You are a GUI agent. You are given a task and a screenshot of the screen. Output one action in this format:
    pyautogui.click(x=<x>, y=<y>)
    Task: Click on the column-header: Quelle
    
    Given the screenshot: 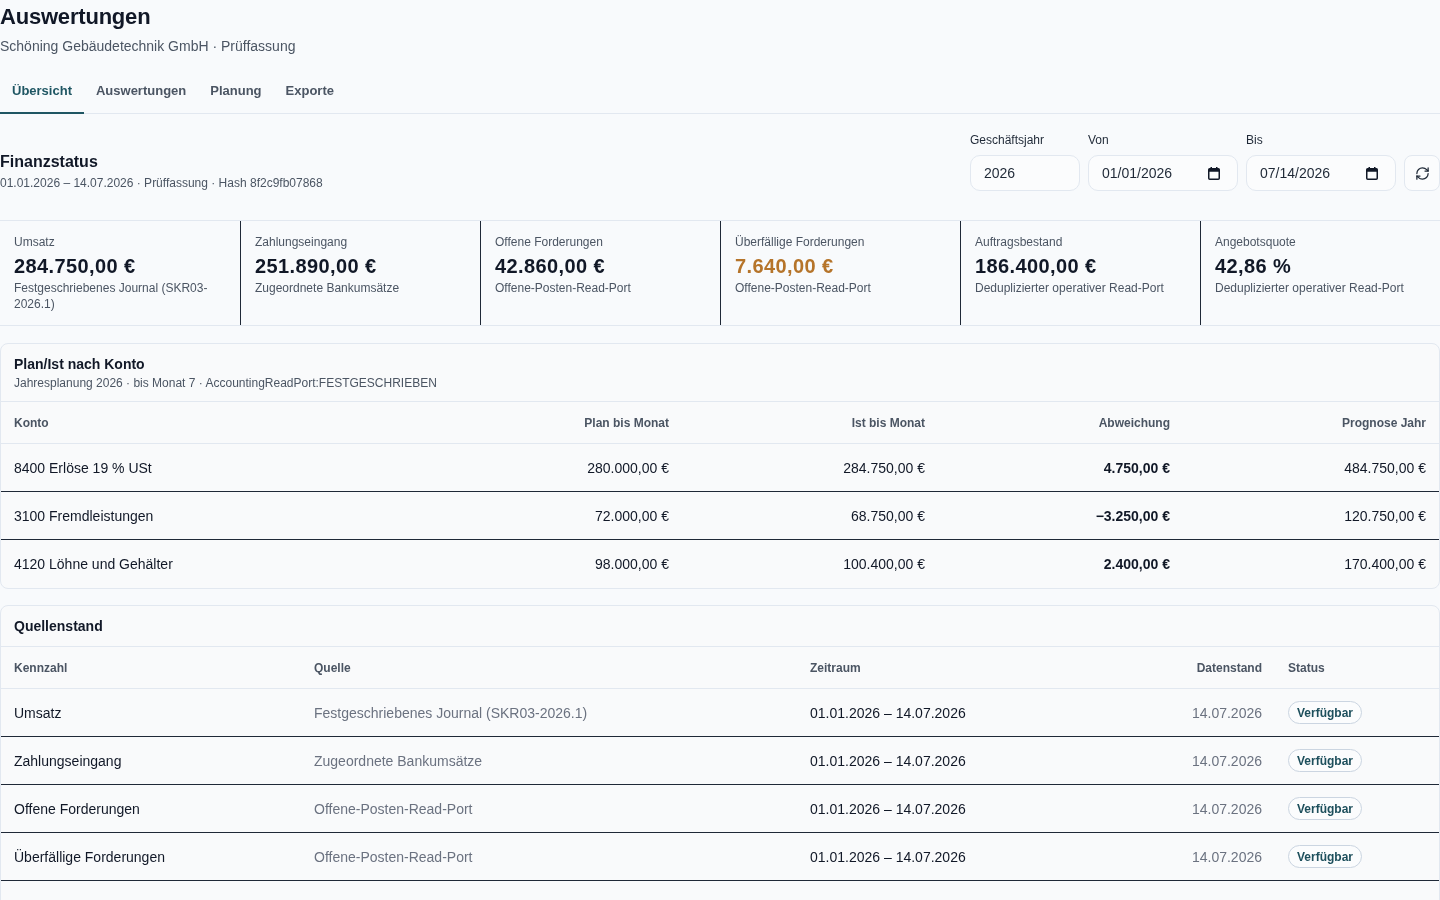 What is the action you would take?
    pyautogui.click(x=332, y=667)
    